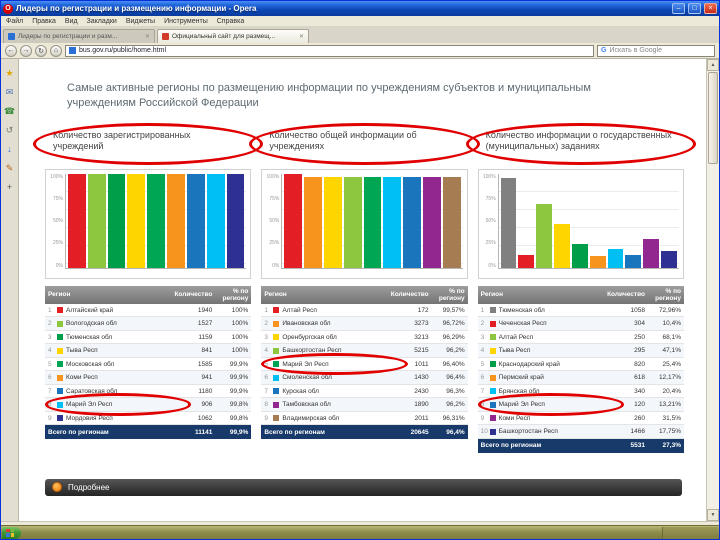  Describe the element at coordinates (140, 21) in the screenshot. I see `menu-item-виджеты: Виджеты` at that location.